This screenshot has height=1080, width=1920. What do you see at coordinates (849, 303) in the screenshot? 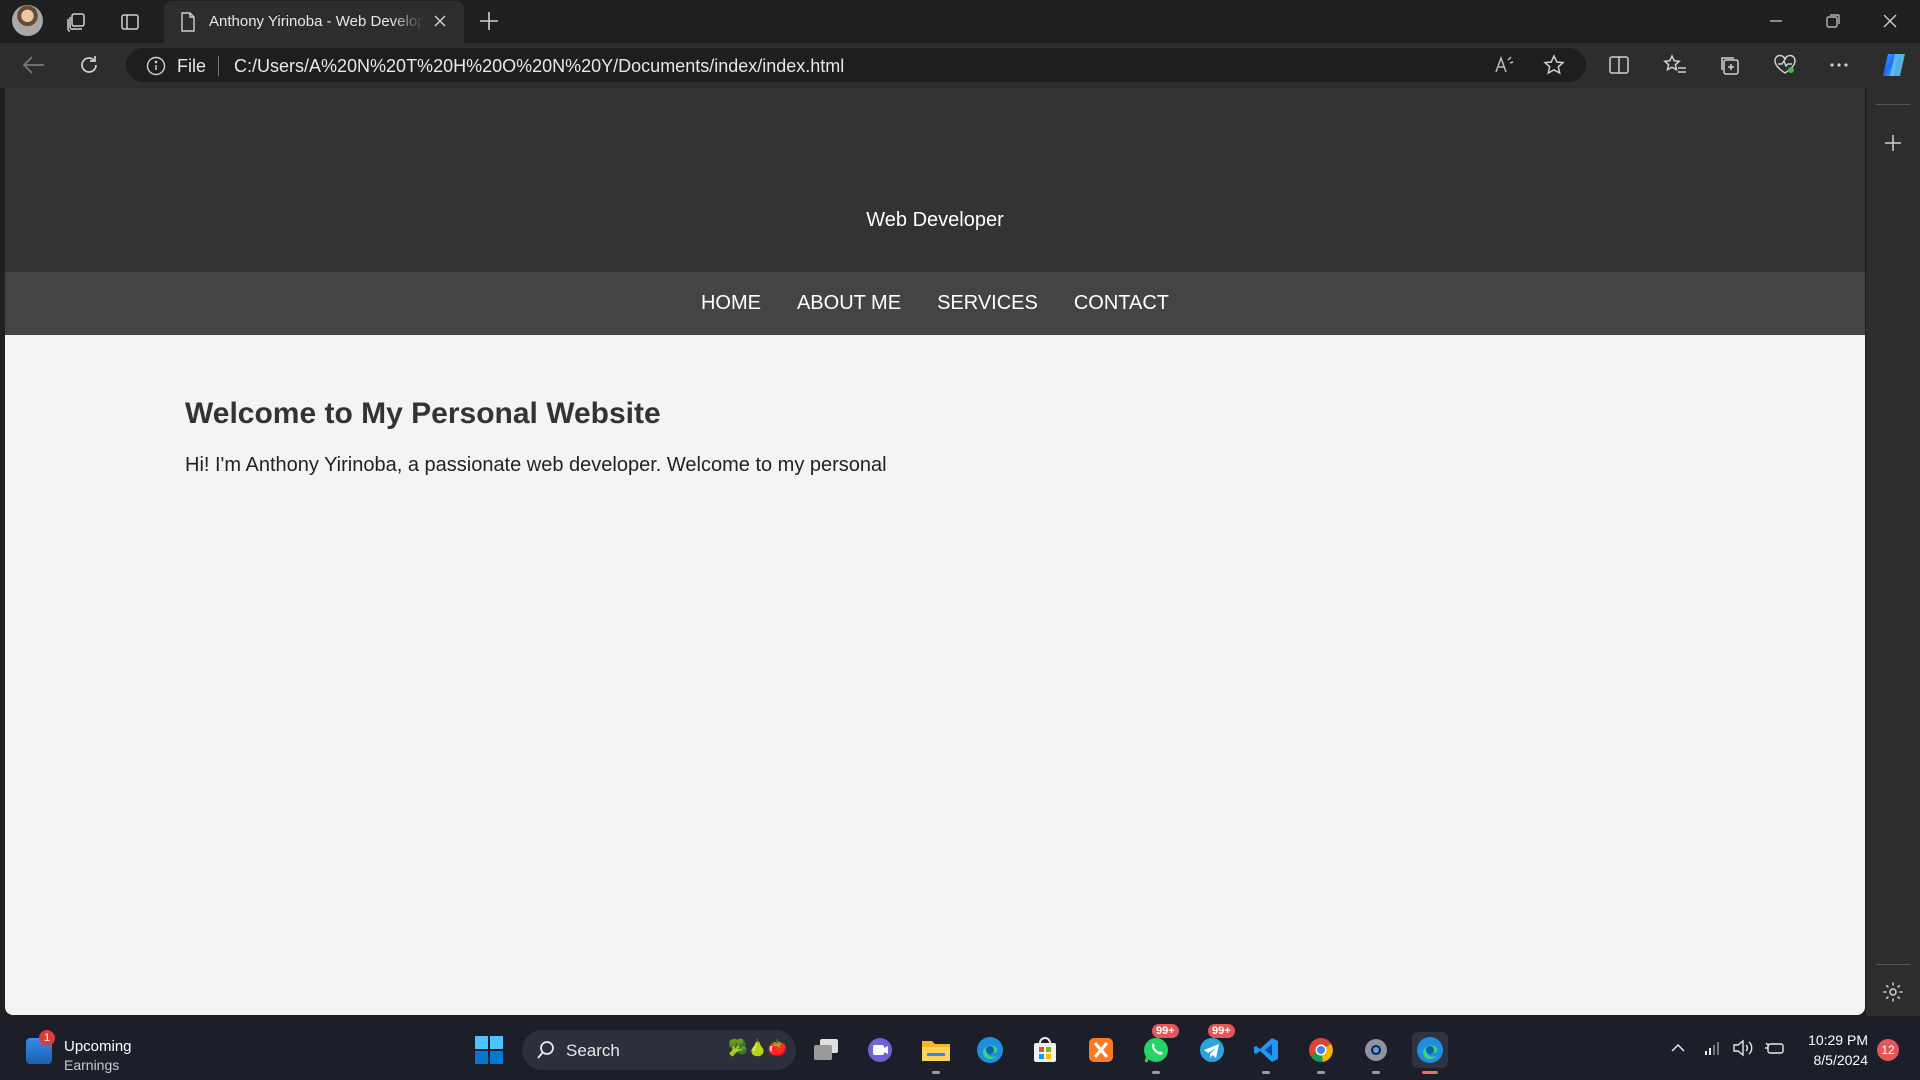
I see `nav-link-about-me: ABOUT ME` at bounding box center [849, 303].